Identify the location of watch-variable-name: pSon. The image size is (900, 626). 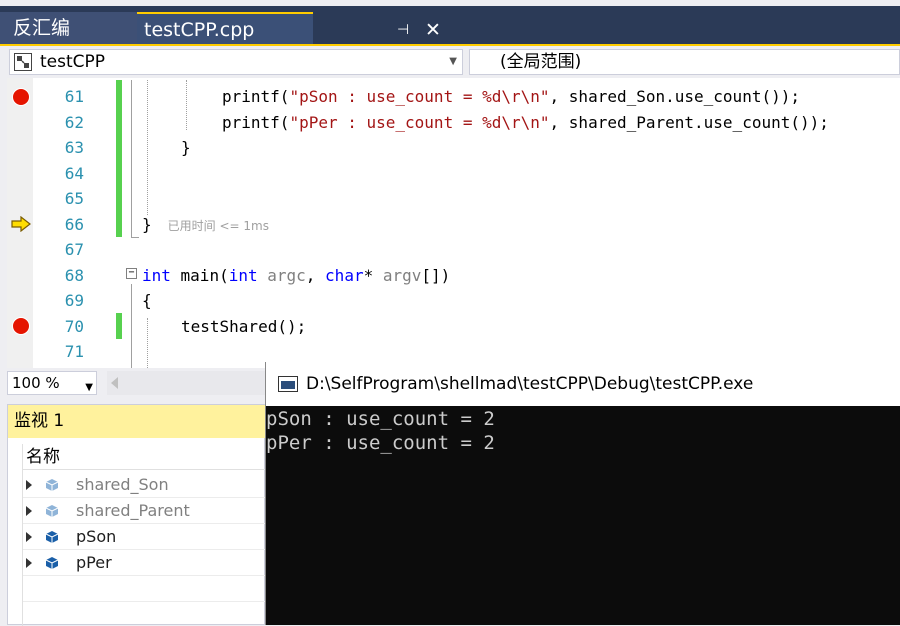
(96, 536).